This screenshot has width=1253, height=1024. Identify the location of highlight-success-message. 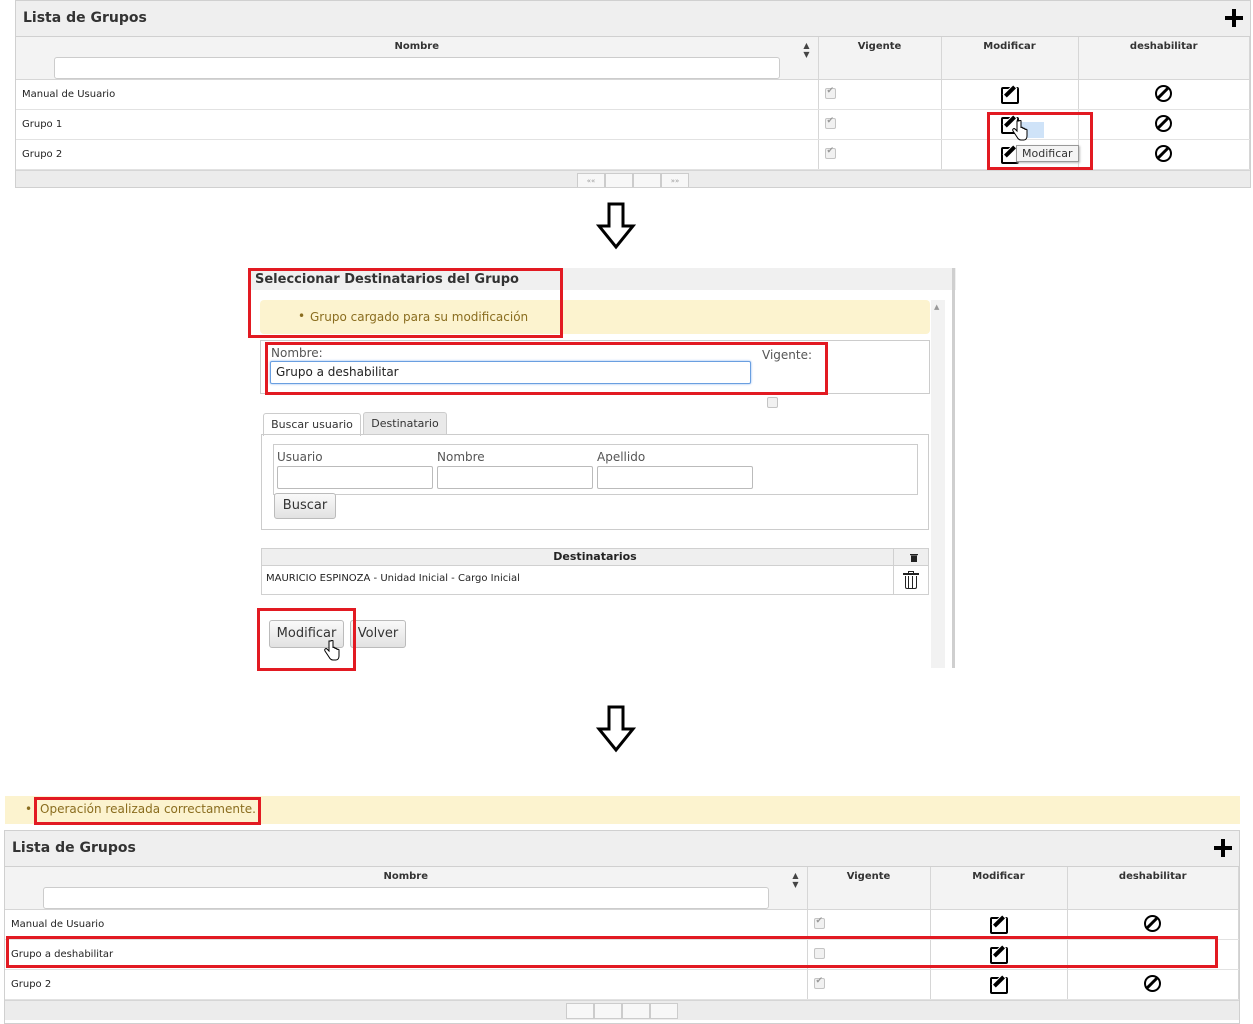
(147, 811).